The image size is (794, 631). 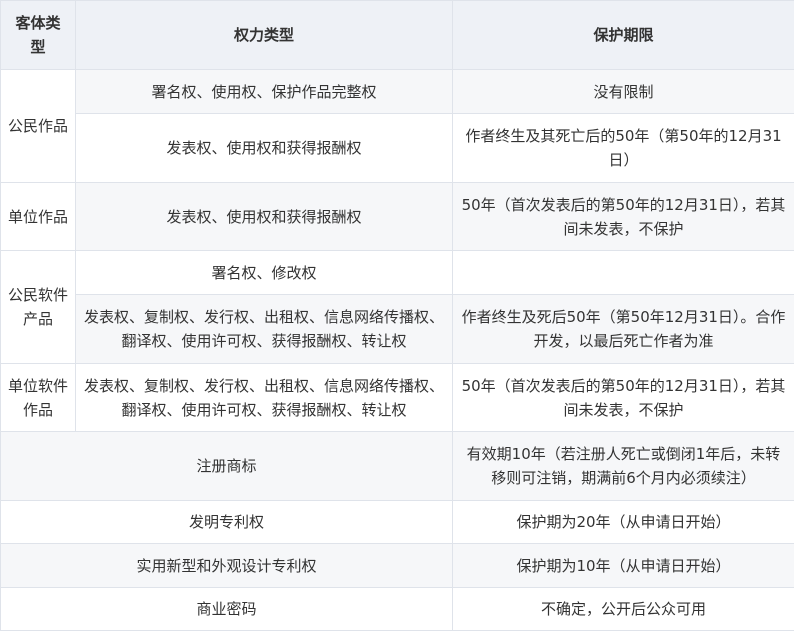 What do you see at coordinates (227, 566) in the screenshot?
I see `right-cell: 实用新型和外观设计专利权` at bounding box center [227, 566].